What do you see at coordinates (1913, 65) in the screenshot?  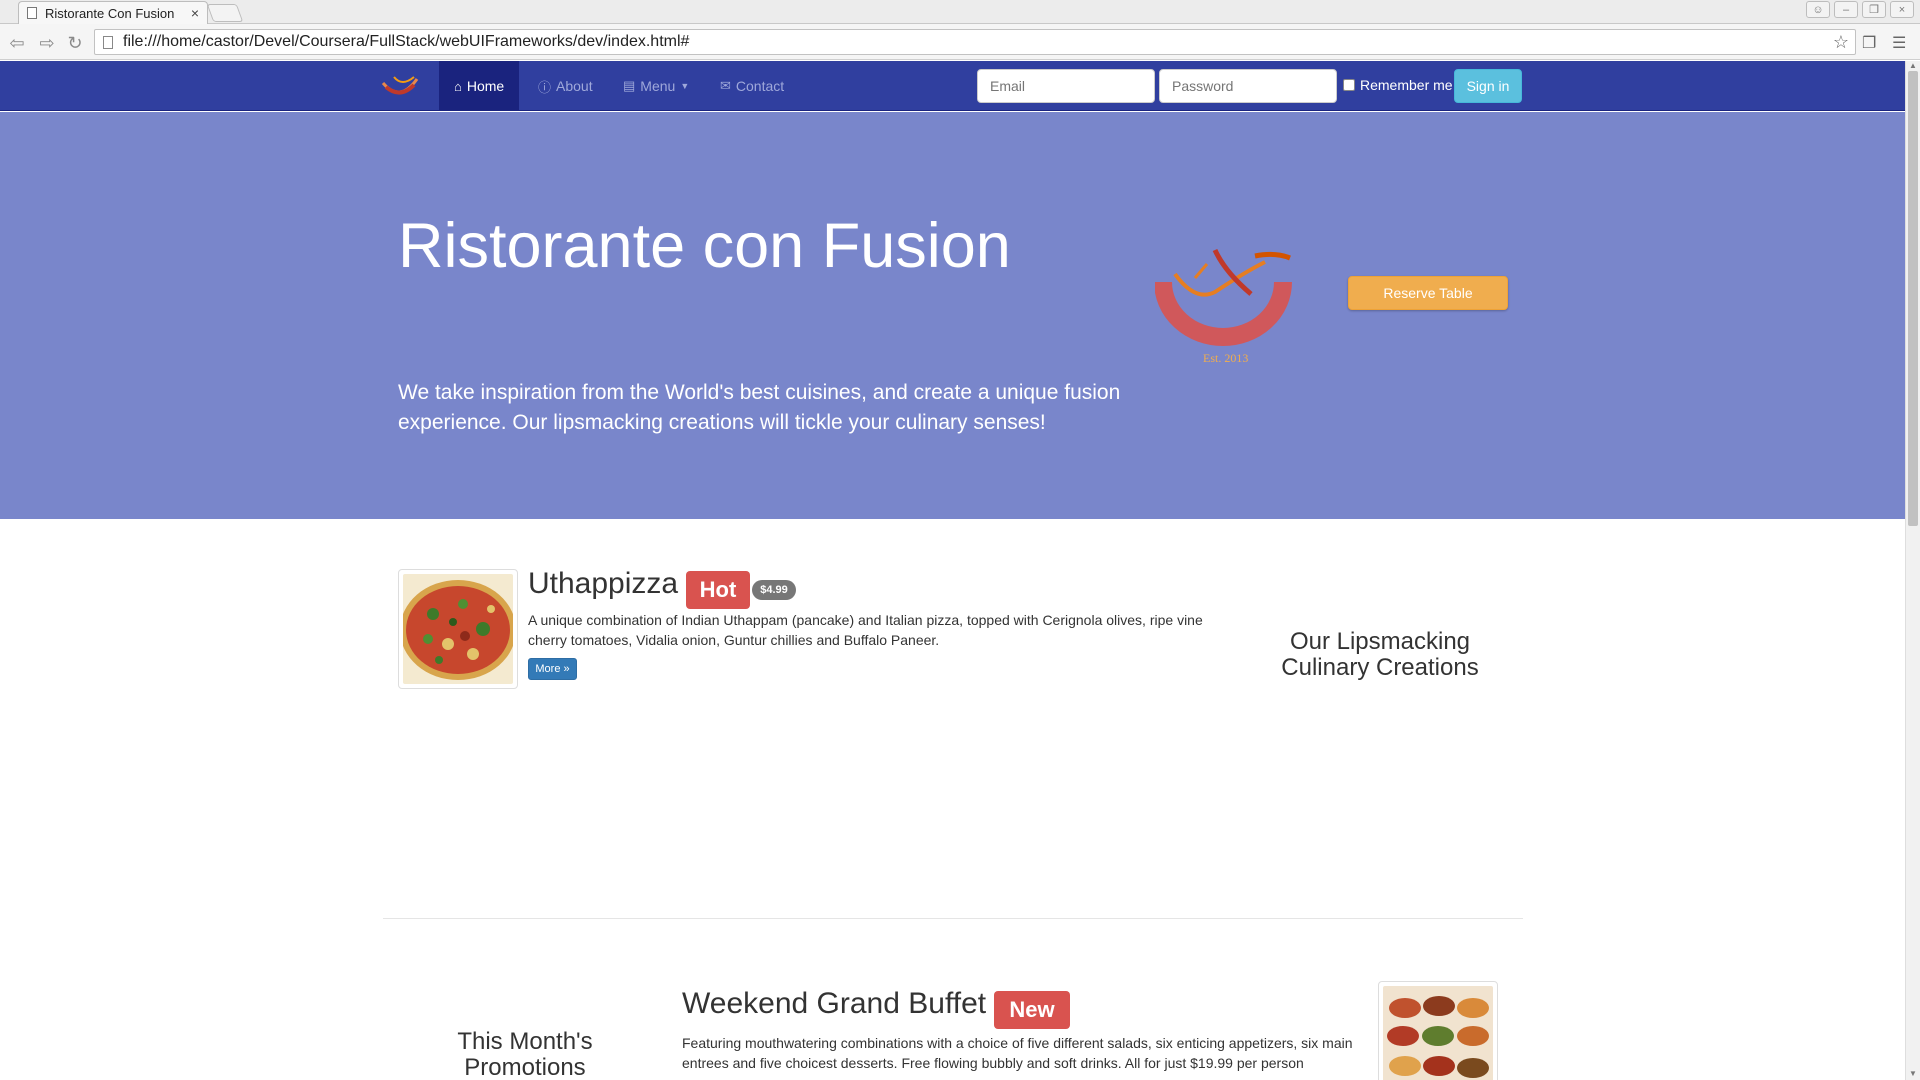 I see `scroll-up-icon: ▲` at bounding box center [1913, 65].